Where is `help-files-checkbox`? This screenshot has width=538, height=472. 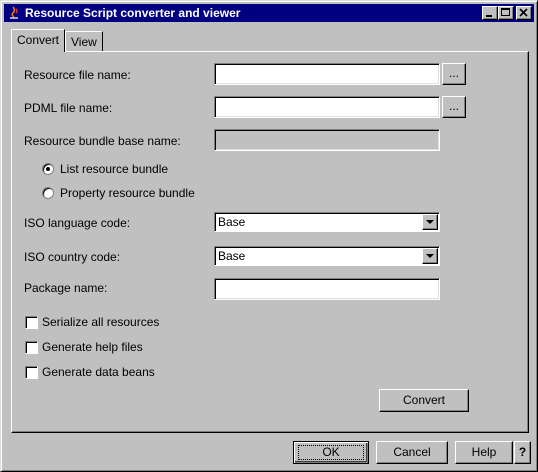
help-files-checkbox is located at coordinates (31, 347).